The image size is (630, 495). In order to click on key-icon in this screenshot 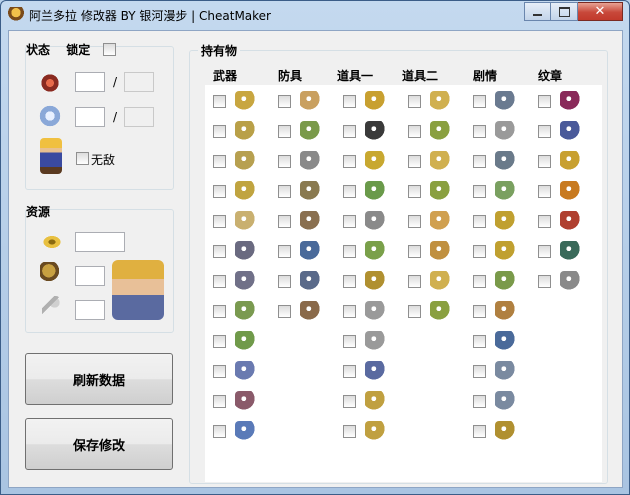, I will do `click(506, 192)`.